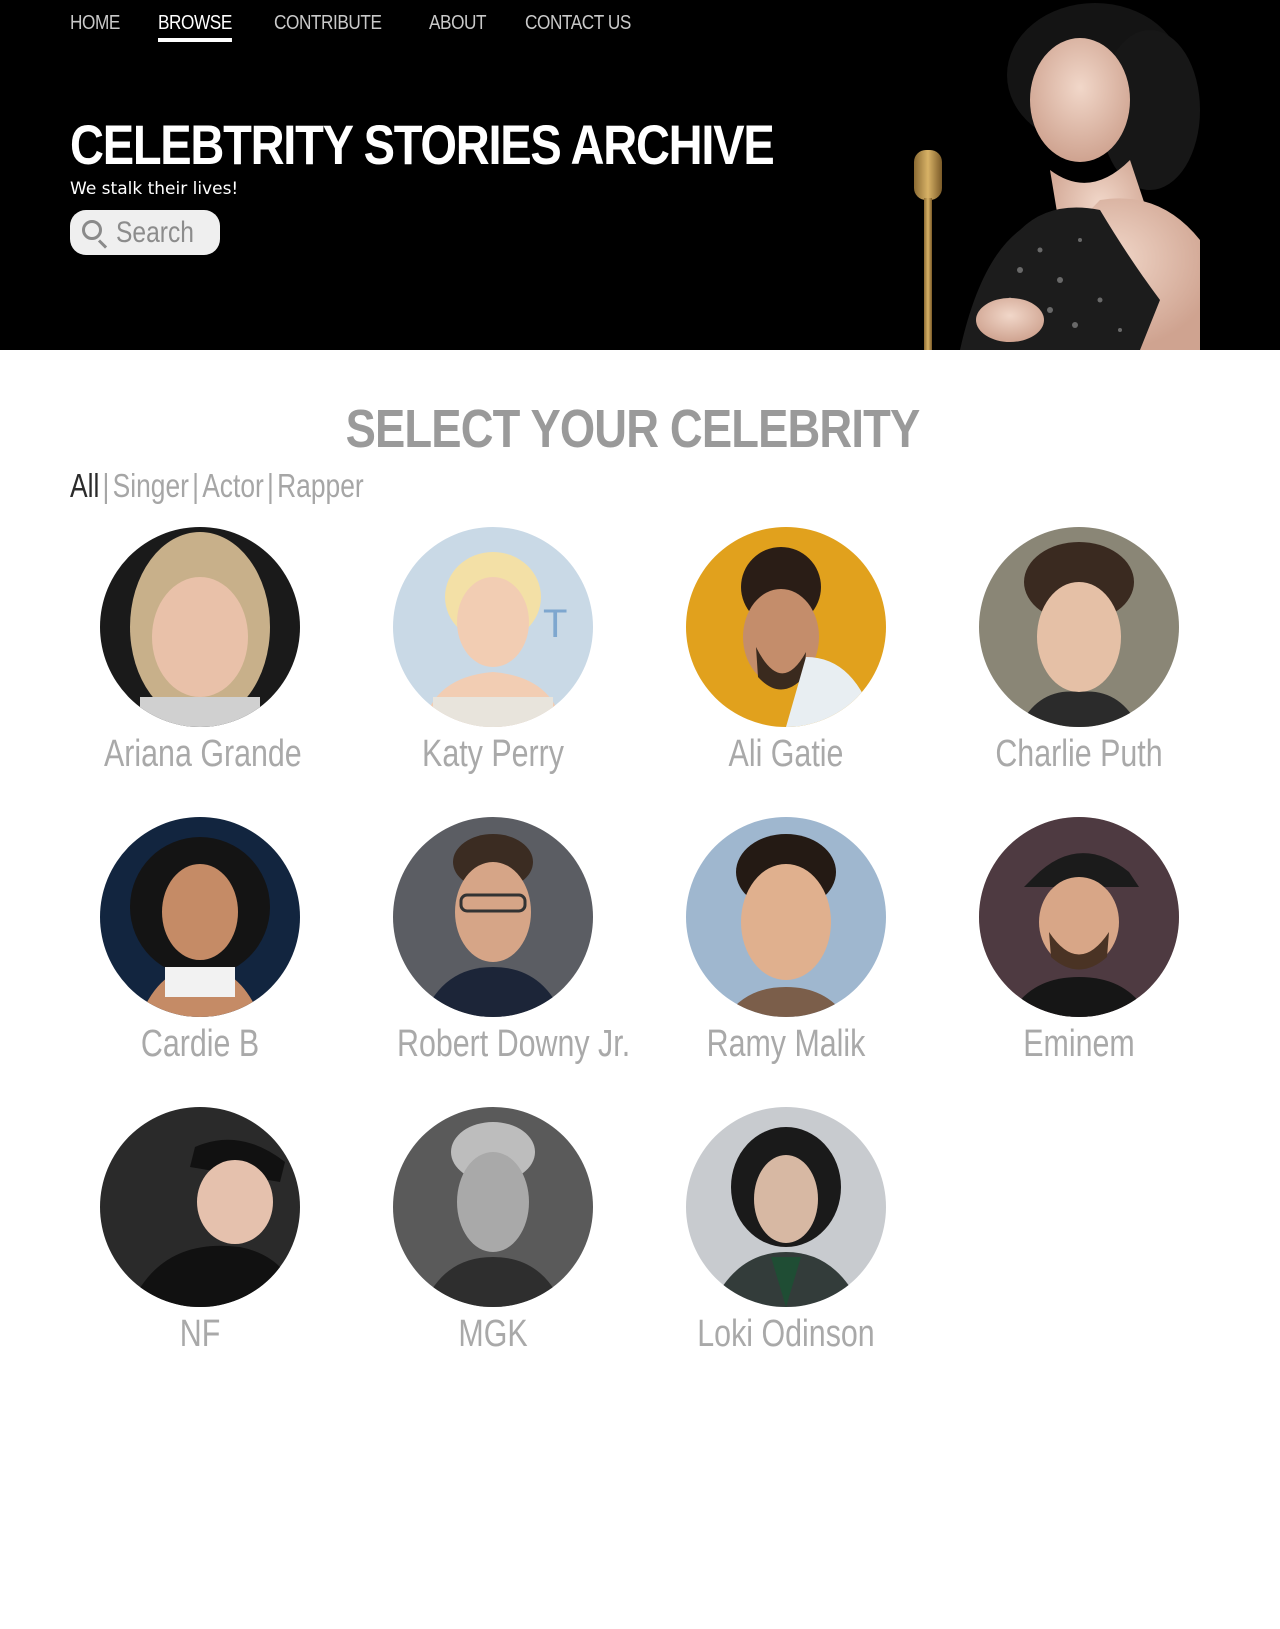  I want to click on celebrity-name: Katy Perry, so click(493, 754).